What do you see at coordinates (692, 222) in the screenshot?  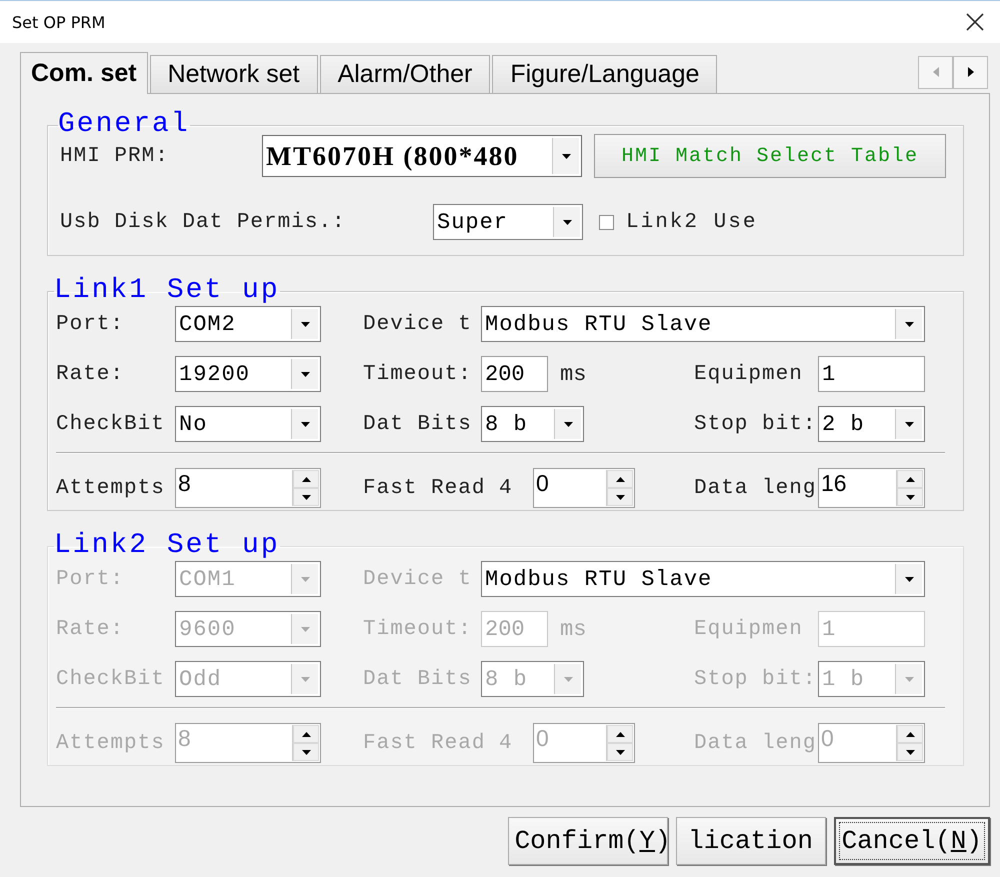 I see `checkbox-label: Link2 Use` at bounding box center [692, 222].